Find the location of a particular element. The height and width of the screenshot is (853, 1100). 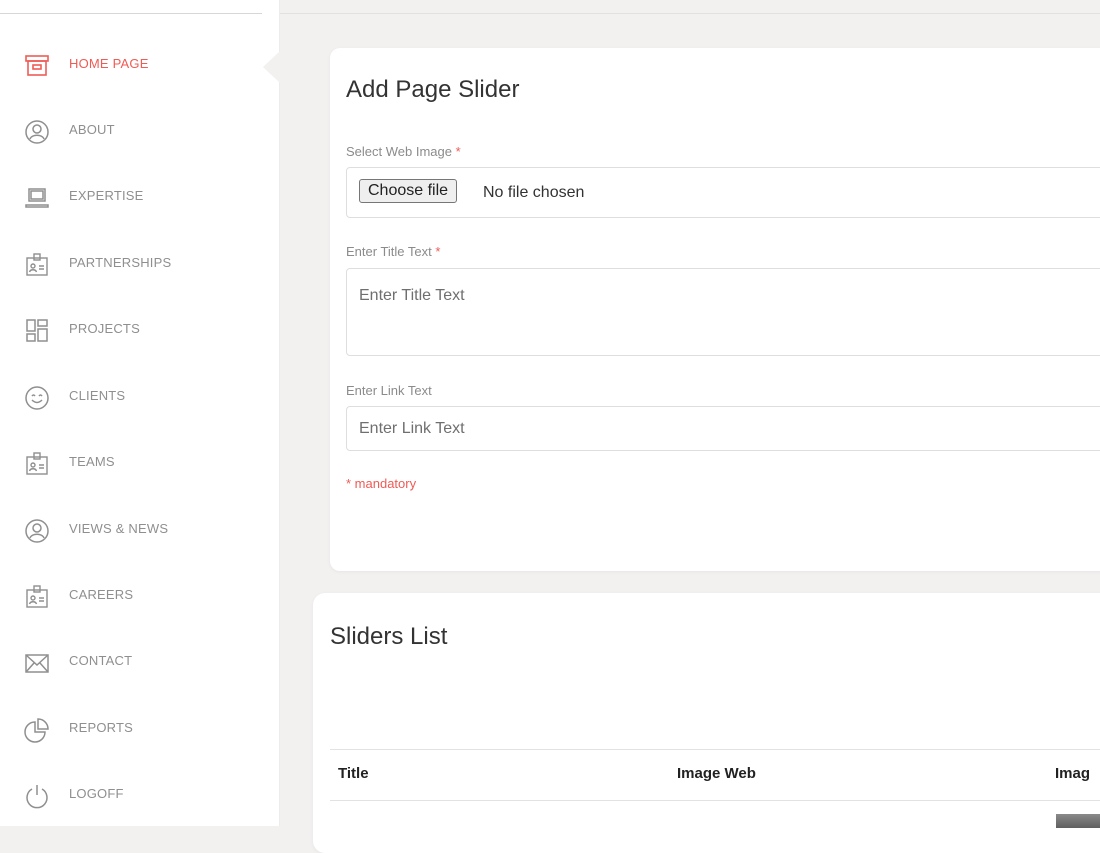

sidebar-item-label: LOGOFF is located at coordinates (96, 793).